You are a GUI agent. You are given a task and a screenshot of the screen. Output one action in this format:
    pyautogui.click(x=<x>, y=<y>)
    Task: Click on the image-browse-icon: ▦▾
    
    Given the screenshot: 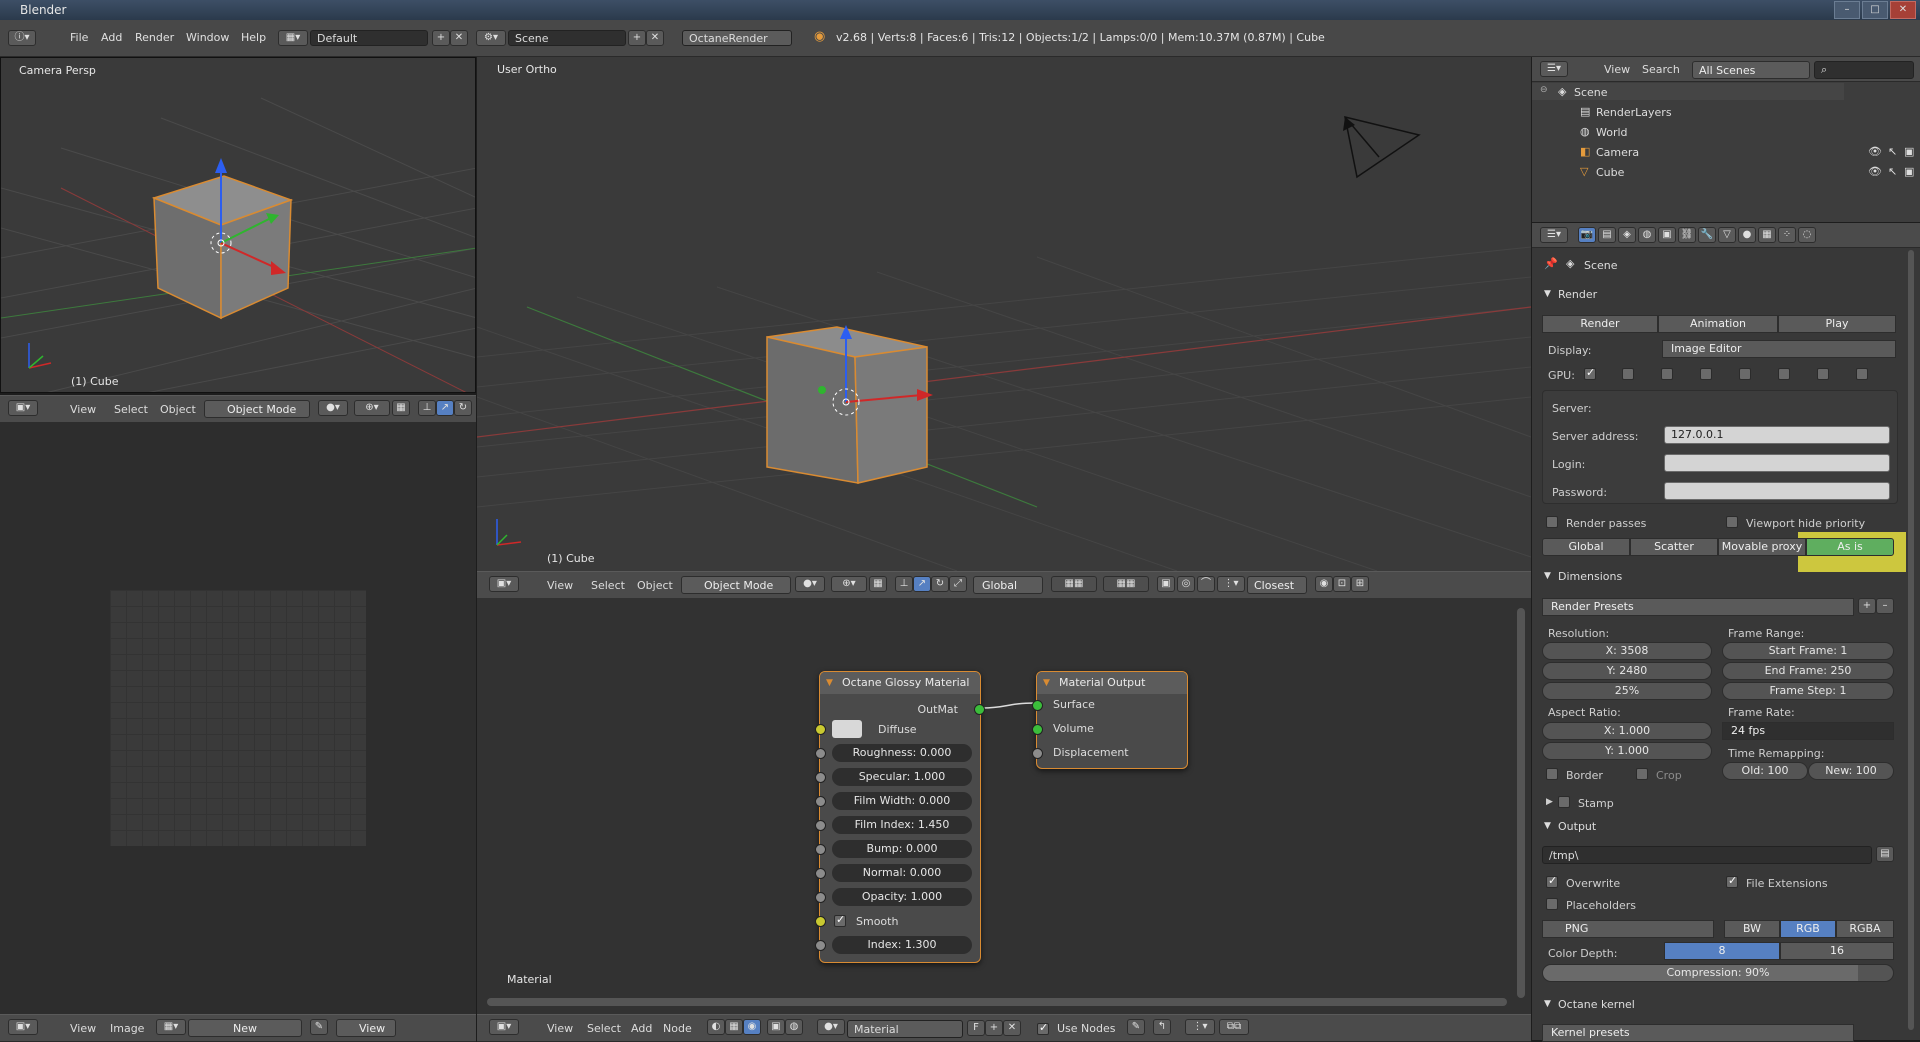 What is the action you would take?
    pyautogui.click(x=171, y=1027)
    